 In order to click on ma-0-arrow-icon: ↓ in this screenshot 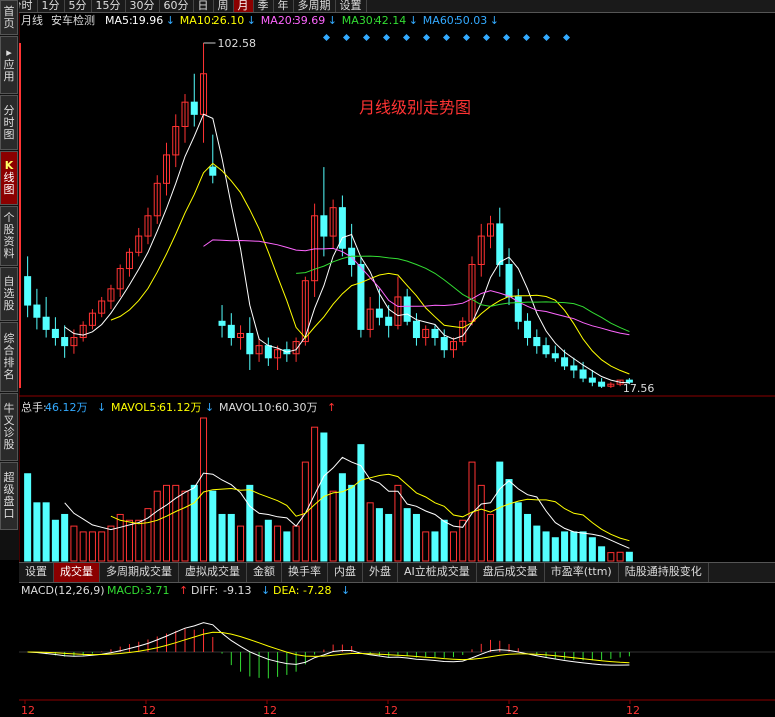, I will do `click(170, 20)`.